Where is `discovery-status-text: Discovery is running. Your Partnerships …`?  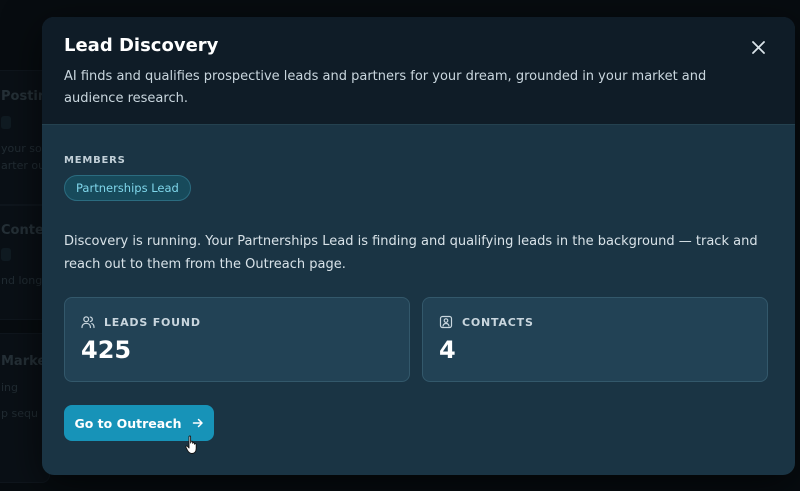
discovery-status-text: Discovery is running. Your Partnerships … is located at coordinates (411, 253).